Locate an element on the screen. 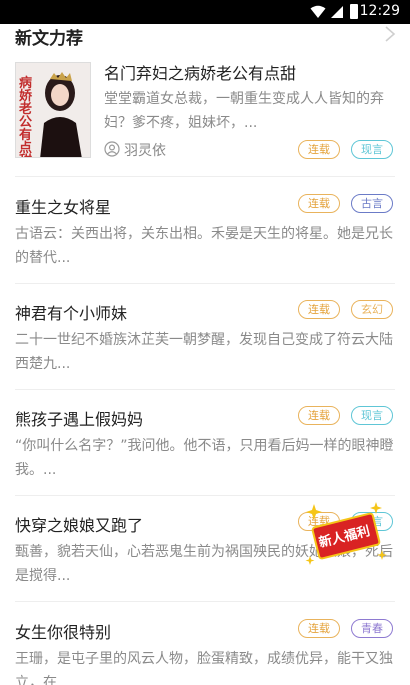 This screenshot has height=685, width=410. author-icon is located at coordinates (112, 149).